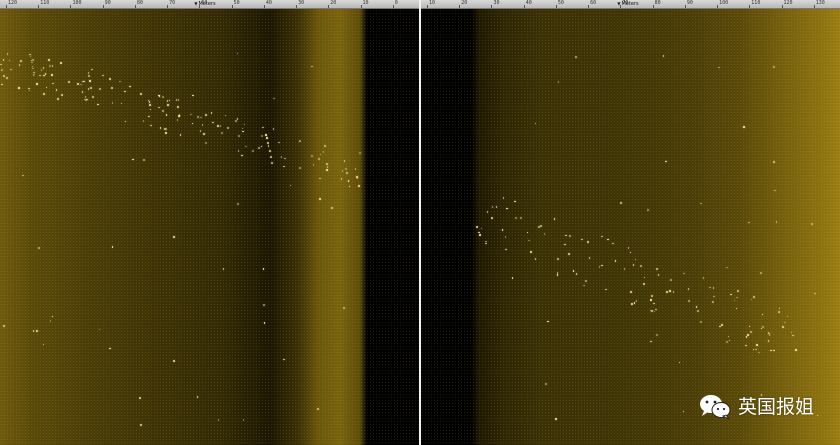 The width and height of the screenshot is (840, 445). I want to click on left-ruler-tick-label: 20, so click(333, 3).